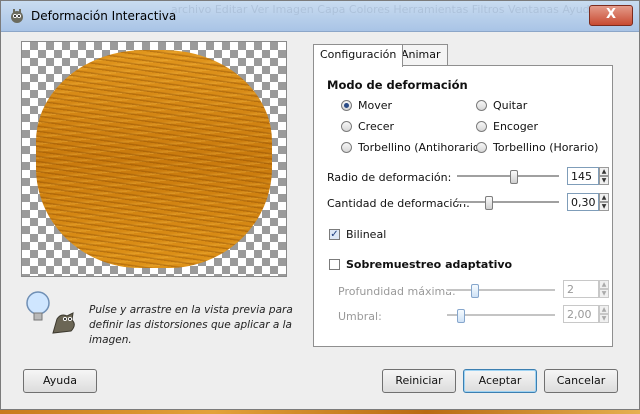 The width and height of the screenshot is (640, 414). What do you see at coordinates (421, 147) in the screenshot?
I see `radio-label: Torbellino (Antihorario)` at bounding box center [421, 147].